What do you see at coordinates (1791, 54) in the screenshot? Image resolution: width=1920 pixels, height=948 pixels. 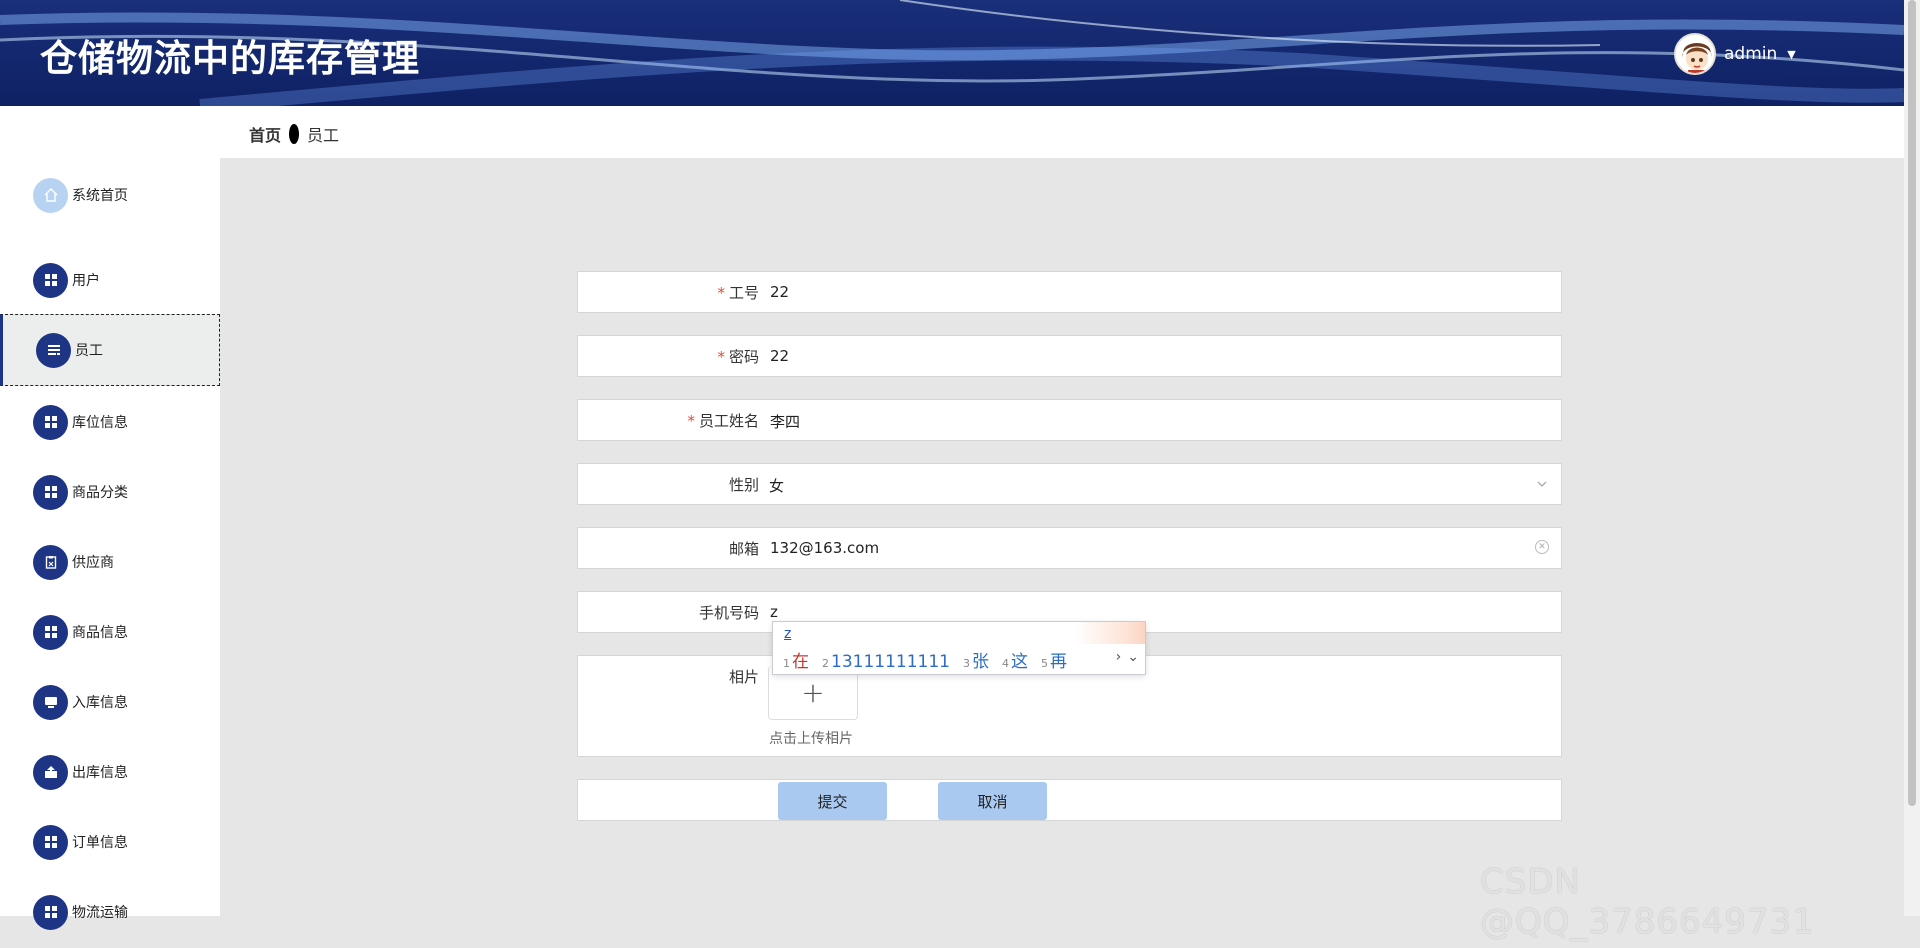 I see `chevron-down-icon: ▼` at bounding box center [1791, 54].